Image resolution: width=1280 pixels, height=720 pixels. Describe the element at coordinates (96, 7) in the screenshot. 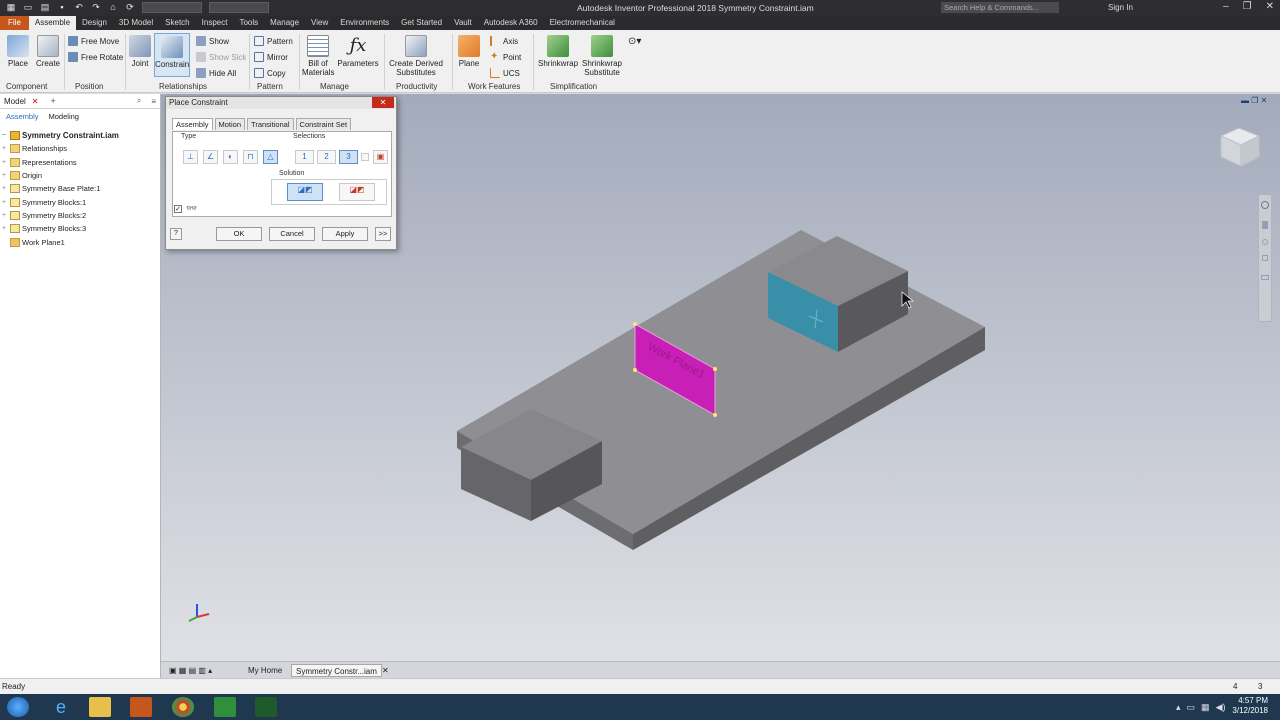

I see `redo-icon: ↷` at that location.